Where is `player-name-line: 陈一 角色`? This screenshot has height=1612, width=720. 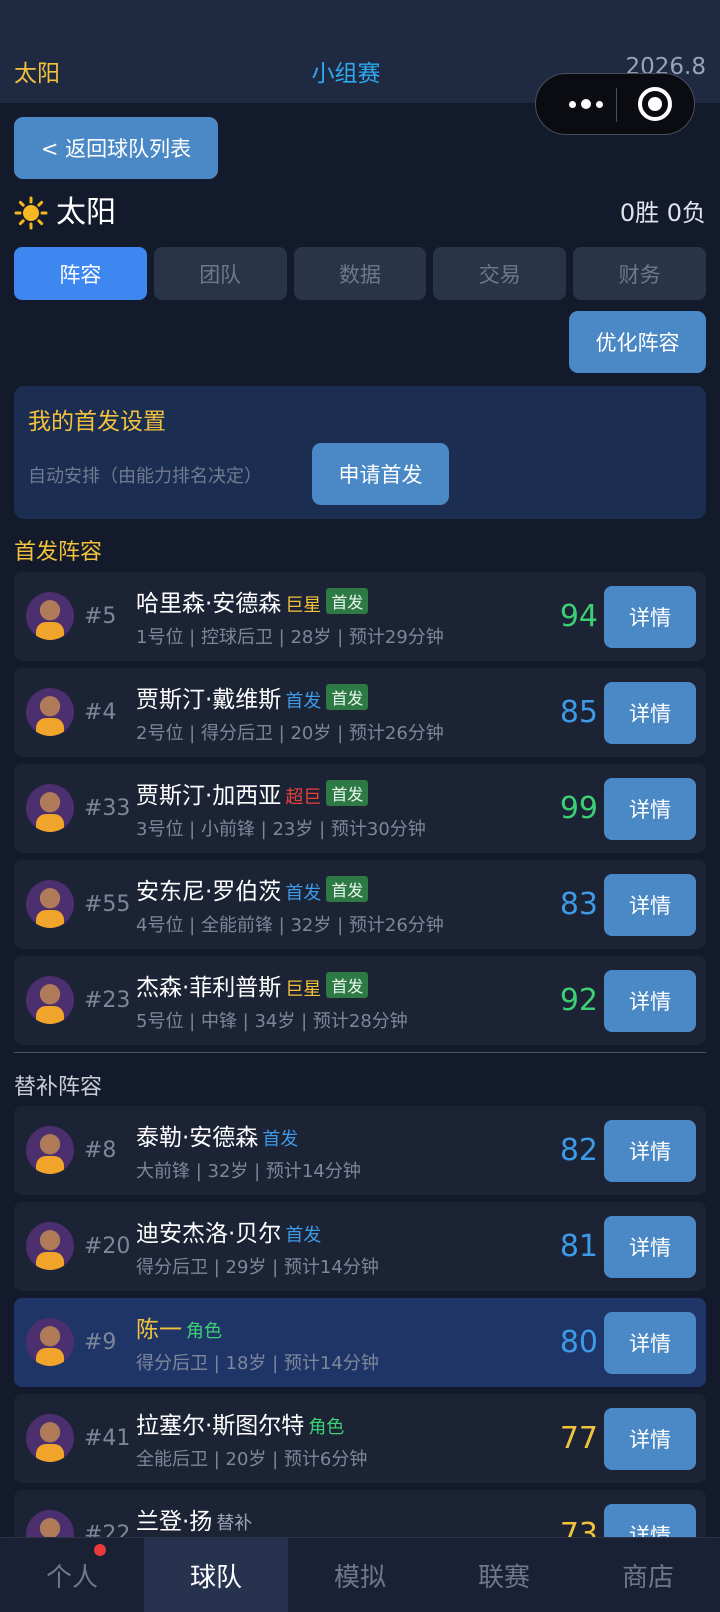 player-name-line: 陈一 角色 is located at coordinates (179, 1327).